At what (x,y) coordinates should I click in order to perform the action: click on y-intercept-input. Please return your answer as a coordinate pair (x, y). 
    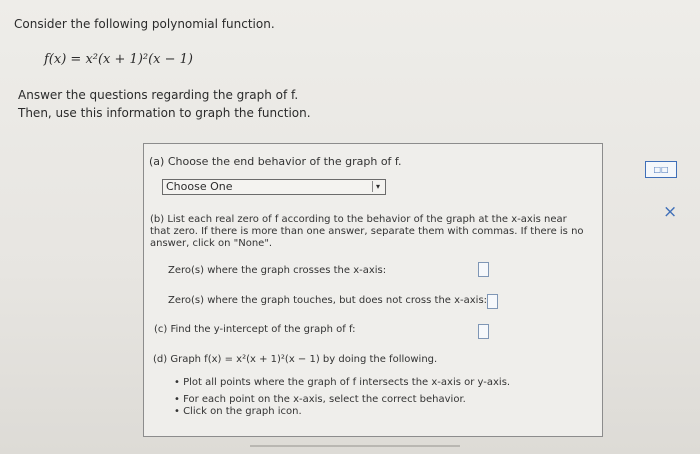
    Looking at the image, I should click on (483, 331).